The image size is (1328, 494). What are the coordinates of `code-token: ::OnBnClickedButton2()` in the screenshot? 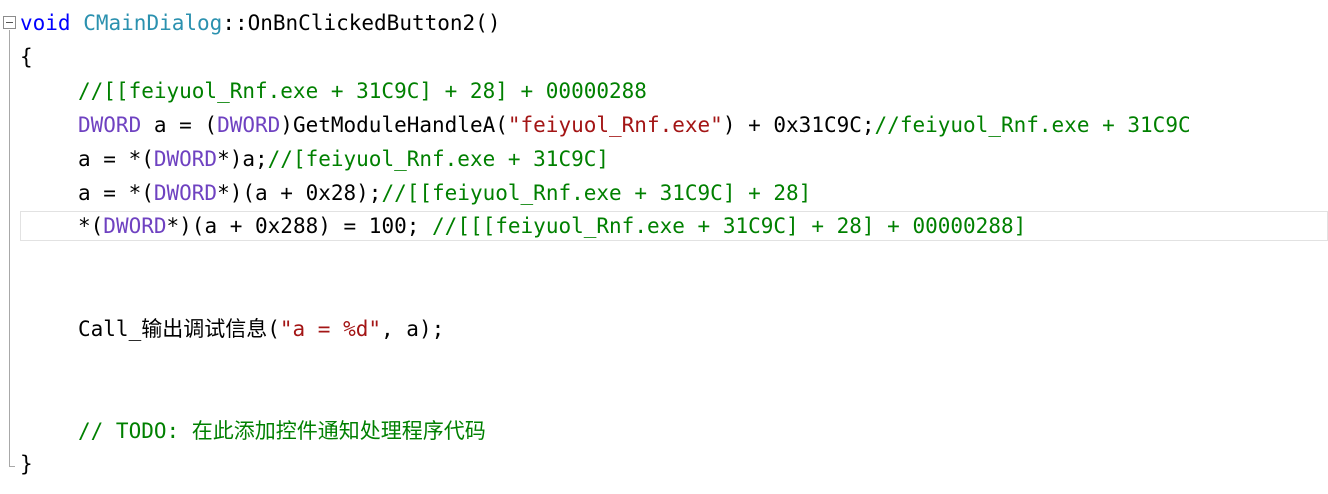 It's located at (361, 23).